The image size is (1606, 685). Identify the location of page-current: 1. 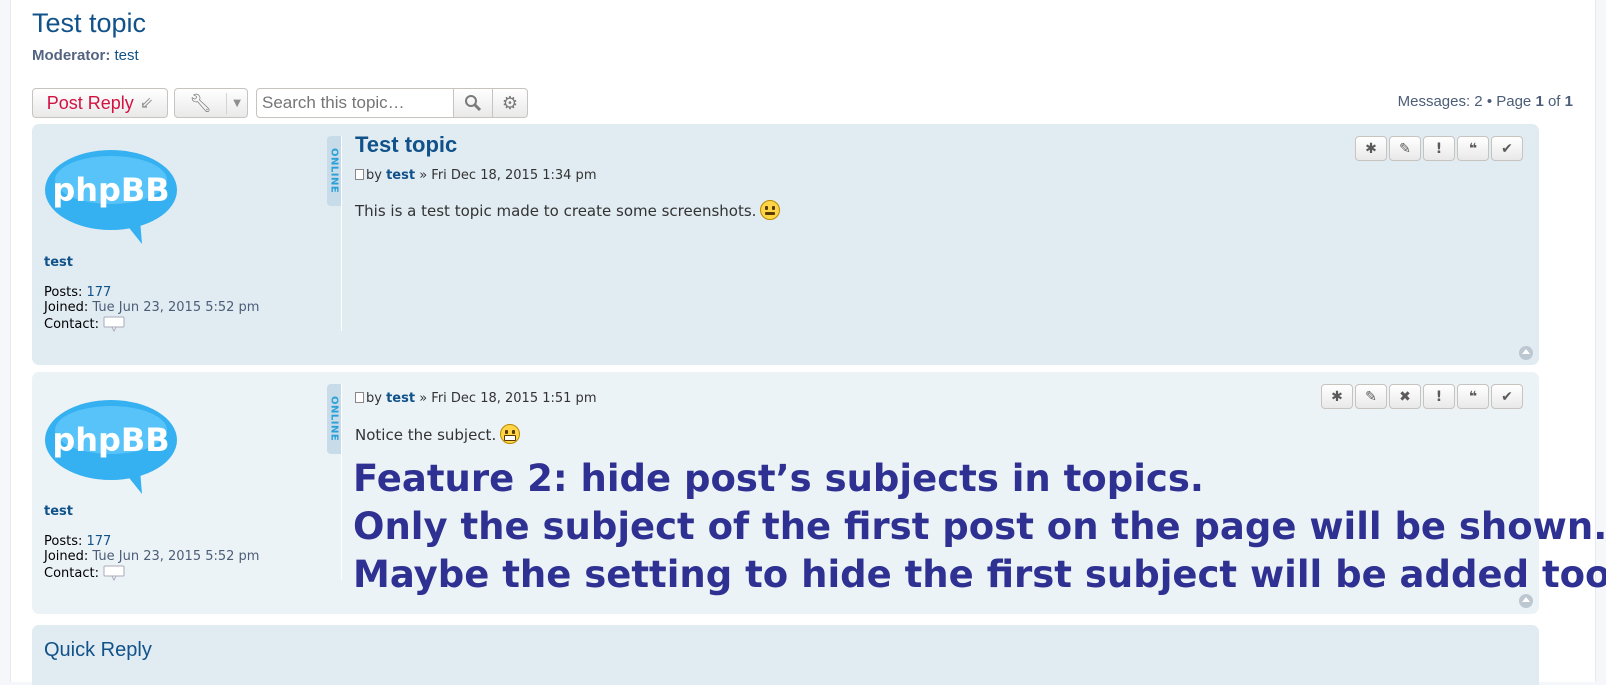
(1539, 101).